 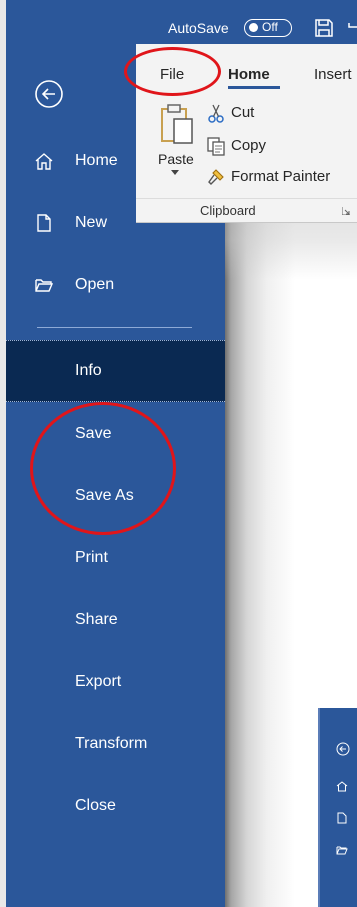 What do you see at coordinates (93, 433) in the screenshot?
I see `sidebar-item-label: Save` at bounding box center [93, 433].